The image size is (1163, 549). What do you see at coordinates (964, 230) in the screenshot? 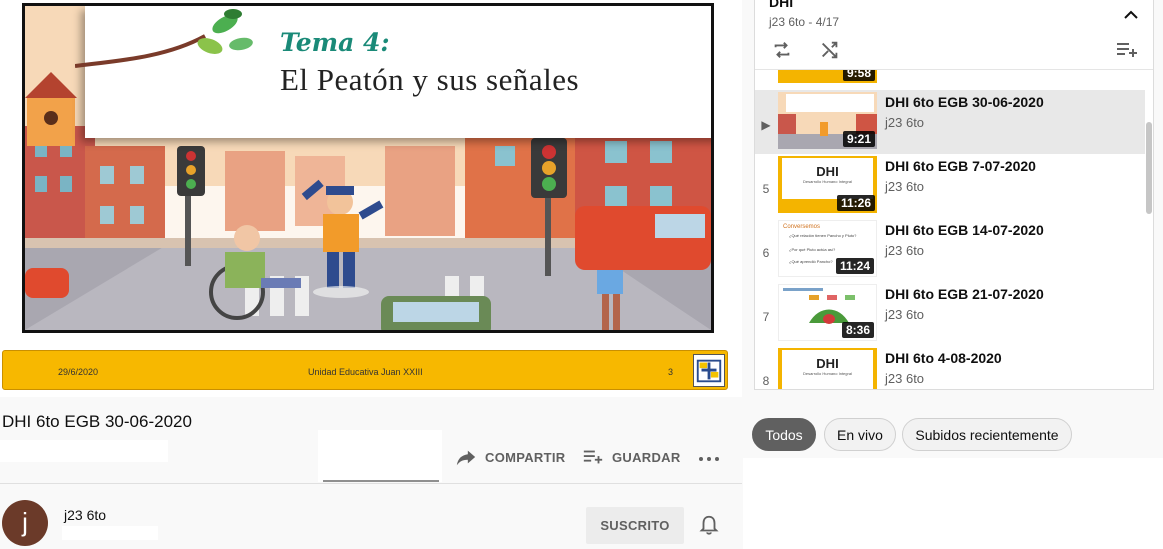
I see `playlist-video-title: DHI 6to EGB 14-07-2020` at bounding box center [964, 230].